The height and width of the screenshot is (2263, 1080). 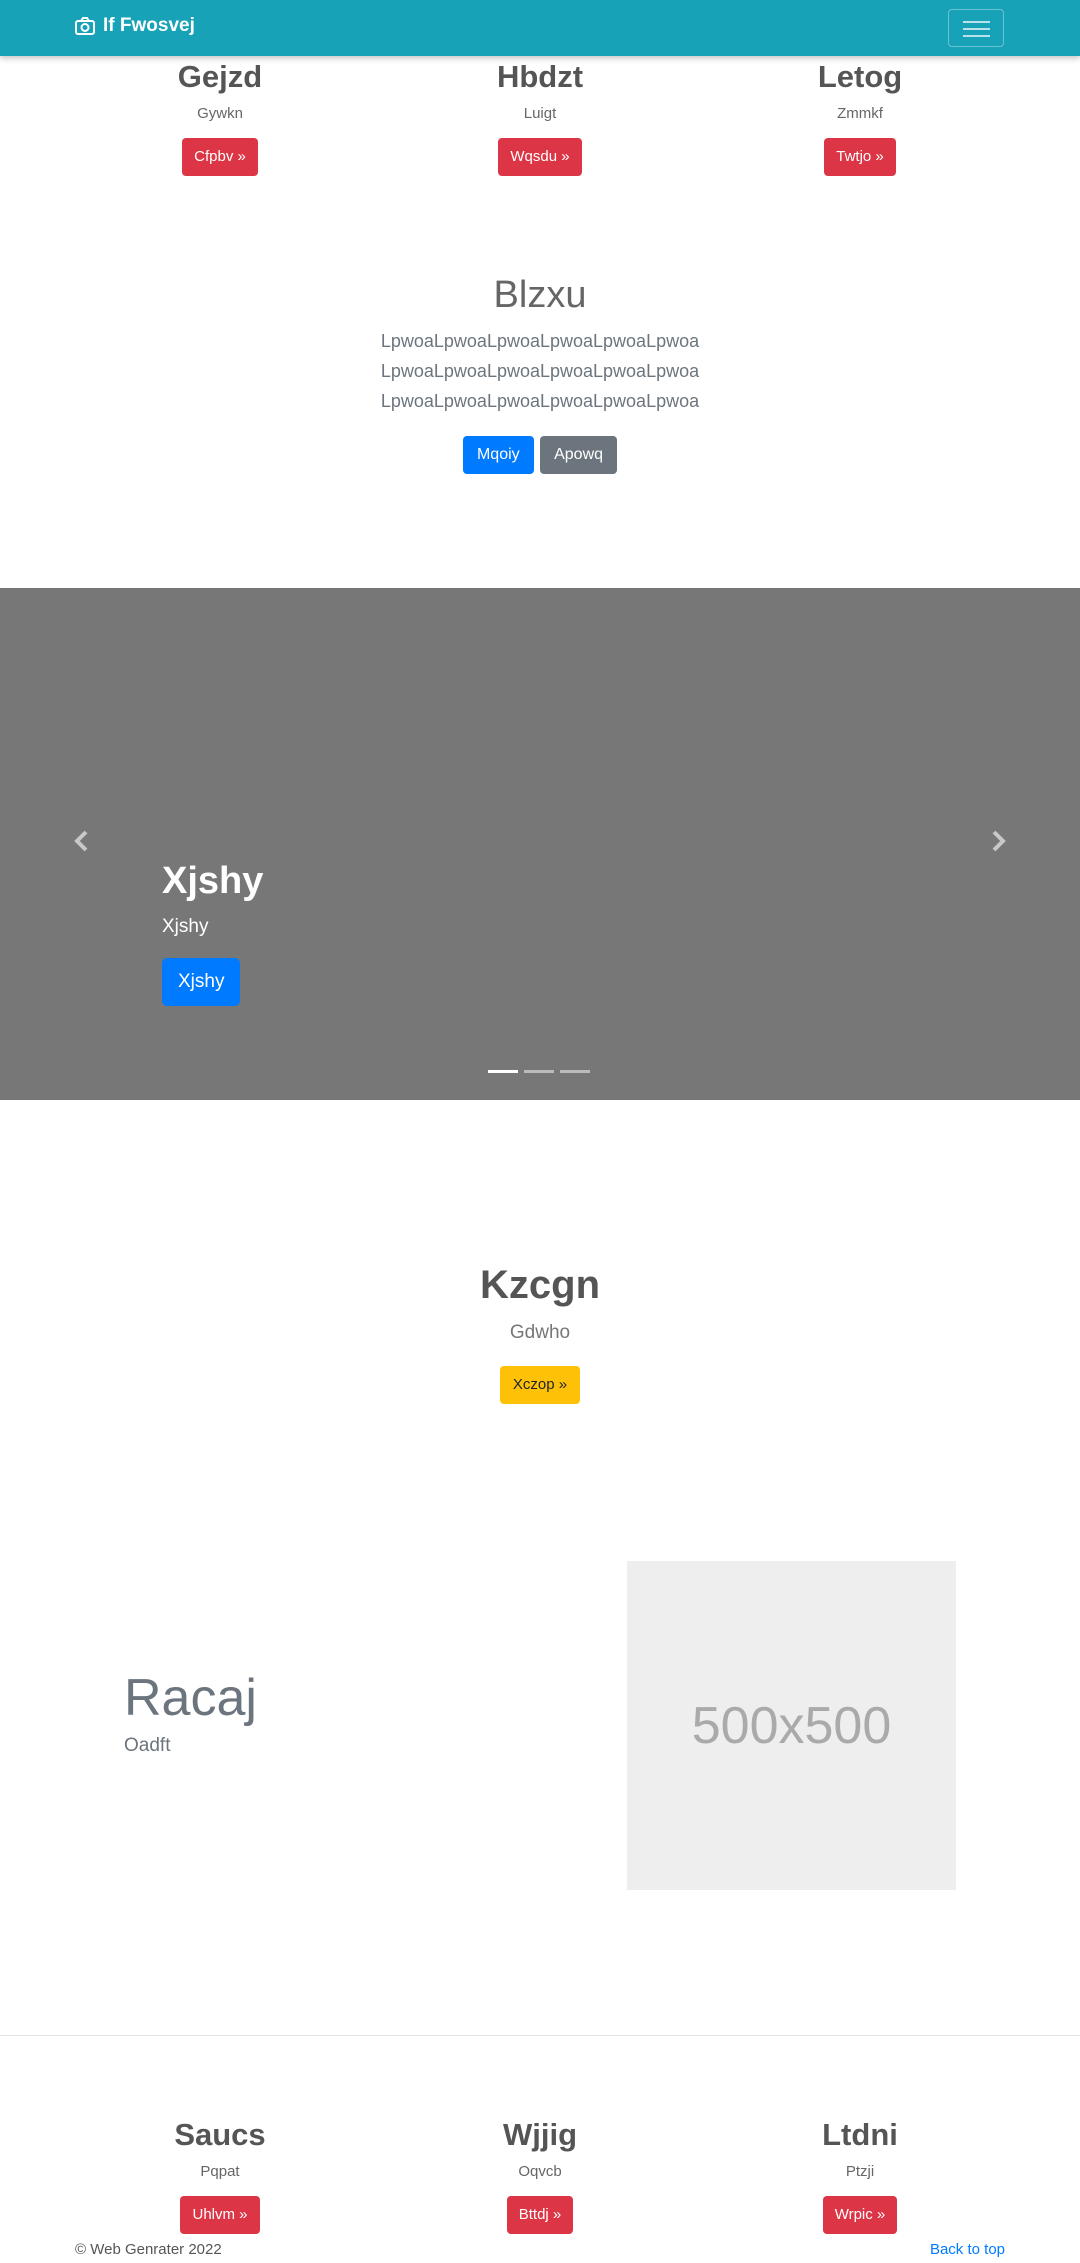 What do you see at coordinates (540, 2252) in the screenshot?
I see `footer: © Web Genrater 2022 Back to top` at bounding box center [540, 2252].